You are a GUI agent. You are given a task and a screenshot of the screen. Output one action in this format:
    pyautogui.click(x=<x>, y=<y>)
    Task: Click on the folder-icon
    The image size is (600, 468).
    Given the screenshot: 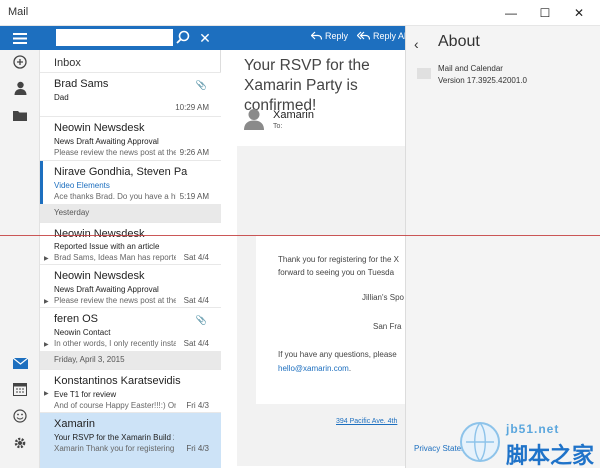 What is the action you would take?
    pyautogui.click(x=20, y=115)
    